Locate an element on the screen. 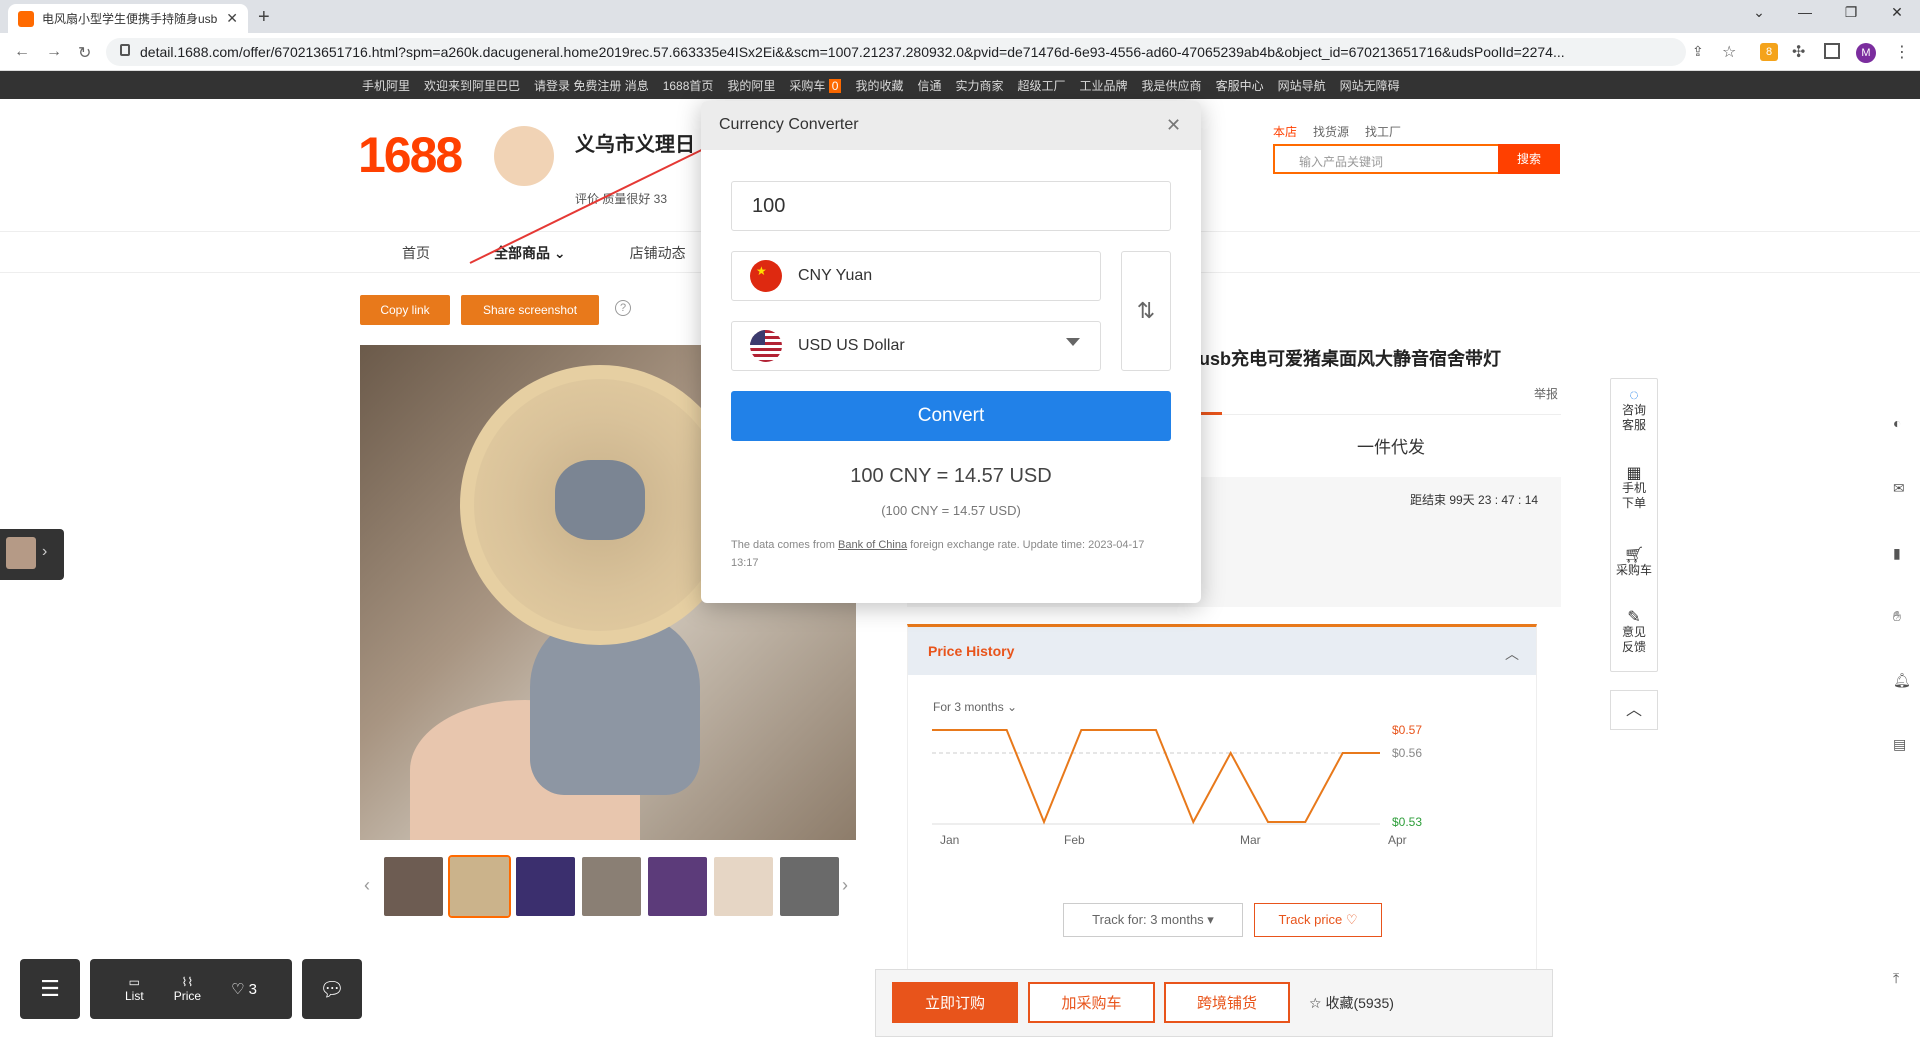 This screenshot has height=1037, width=1920. site-nav-sitemap: 网站导航 is located at coordinates (1302, 85).